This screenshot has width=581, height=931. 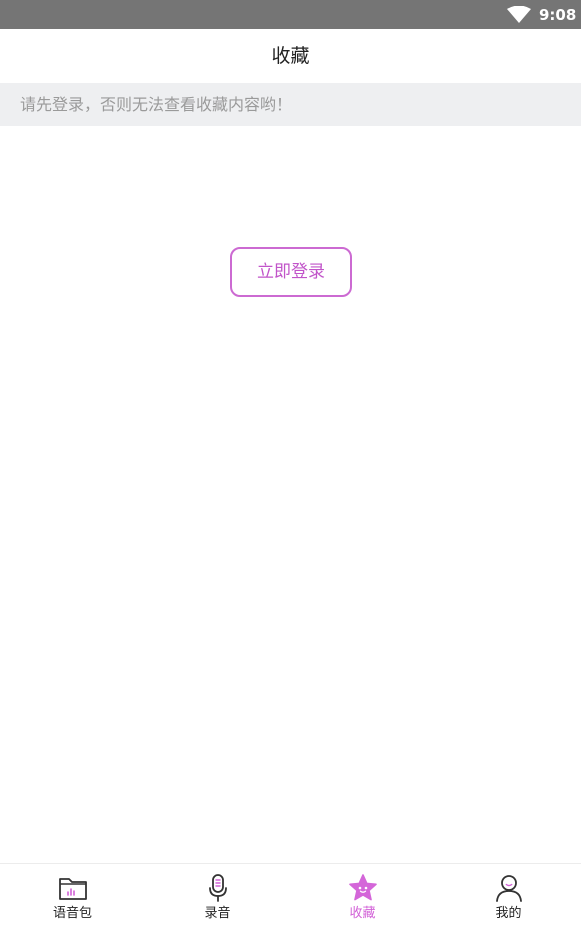 What do you see at coordinates (156, 104) in the screenshot?
I see `login-notice-text: 请先登录，否则无法查看收藏内容哟！` at bounding box center [156, 104].